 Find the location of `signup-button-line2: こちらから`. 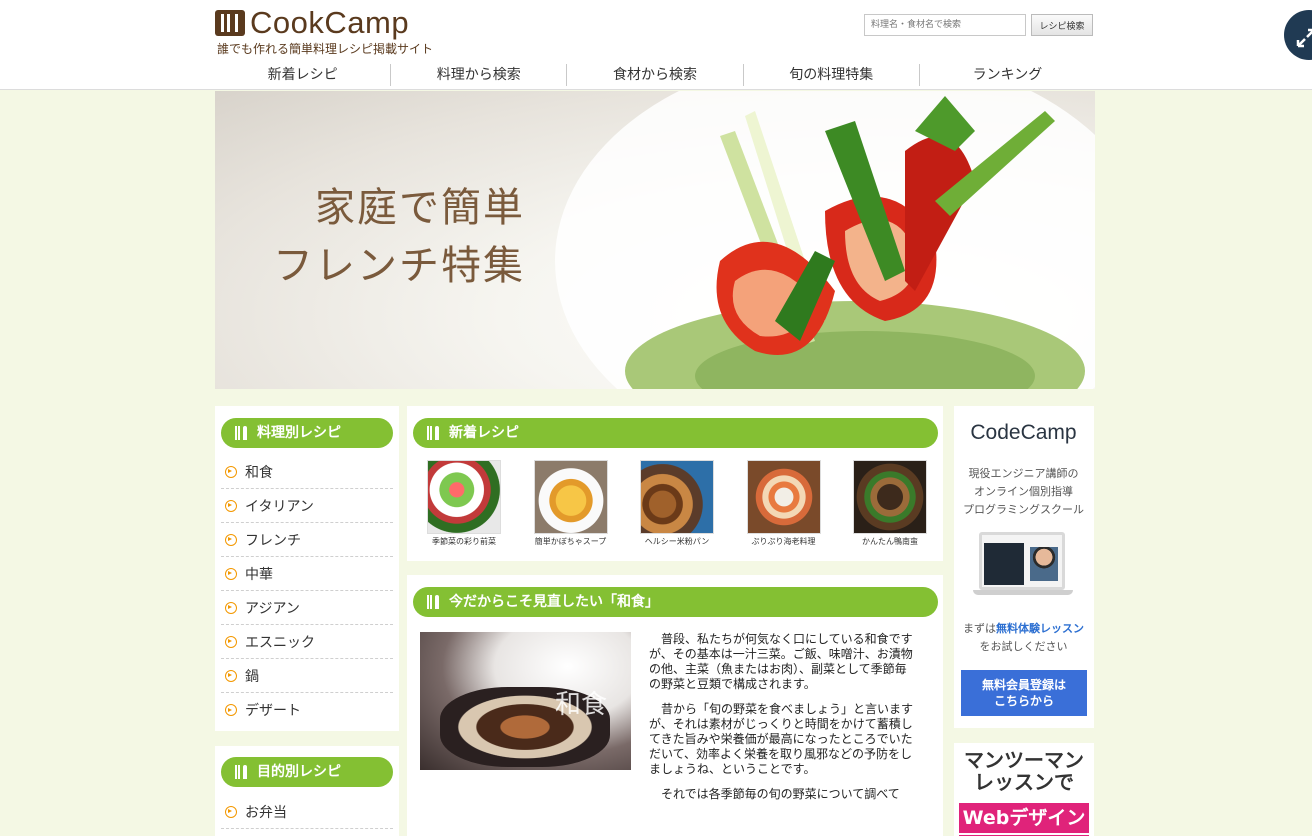

signup-button-line2: こちらから is located at coordinates (1023, 701).